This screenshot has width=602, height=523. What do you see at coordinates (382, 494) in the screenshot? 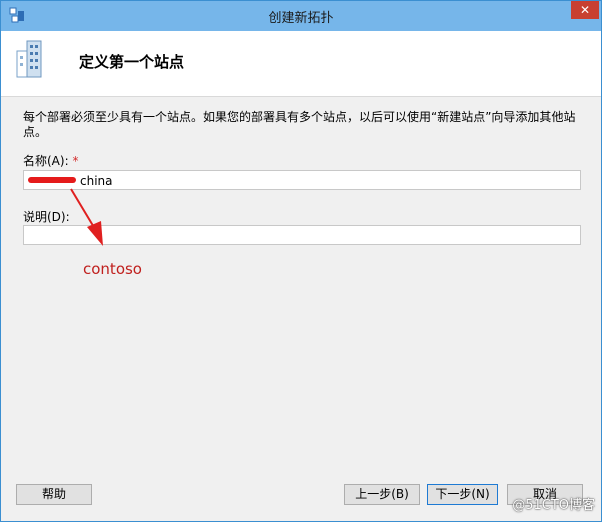
I see `back-button: 上一步(B)` at bounding box center [382, 494].